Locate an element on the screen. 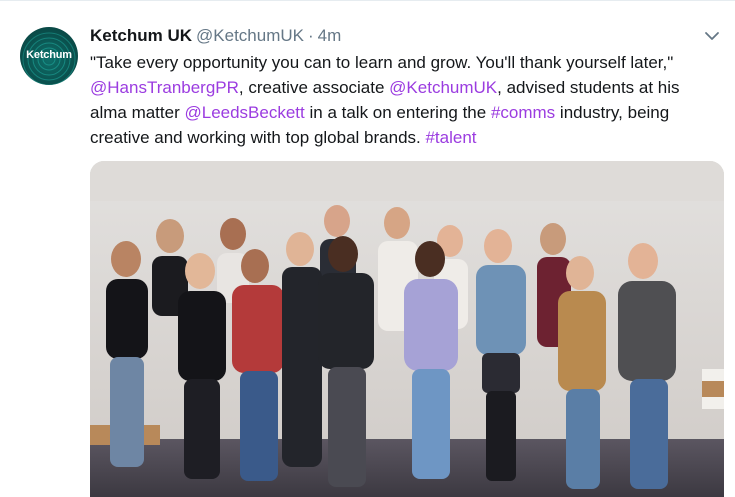 This screenshot has height=497, width=735. mention-link: @LeedsBeckett is located at coordinates (244, 112).